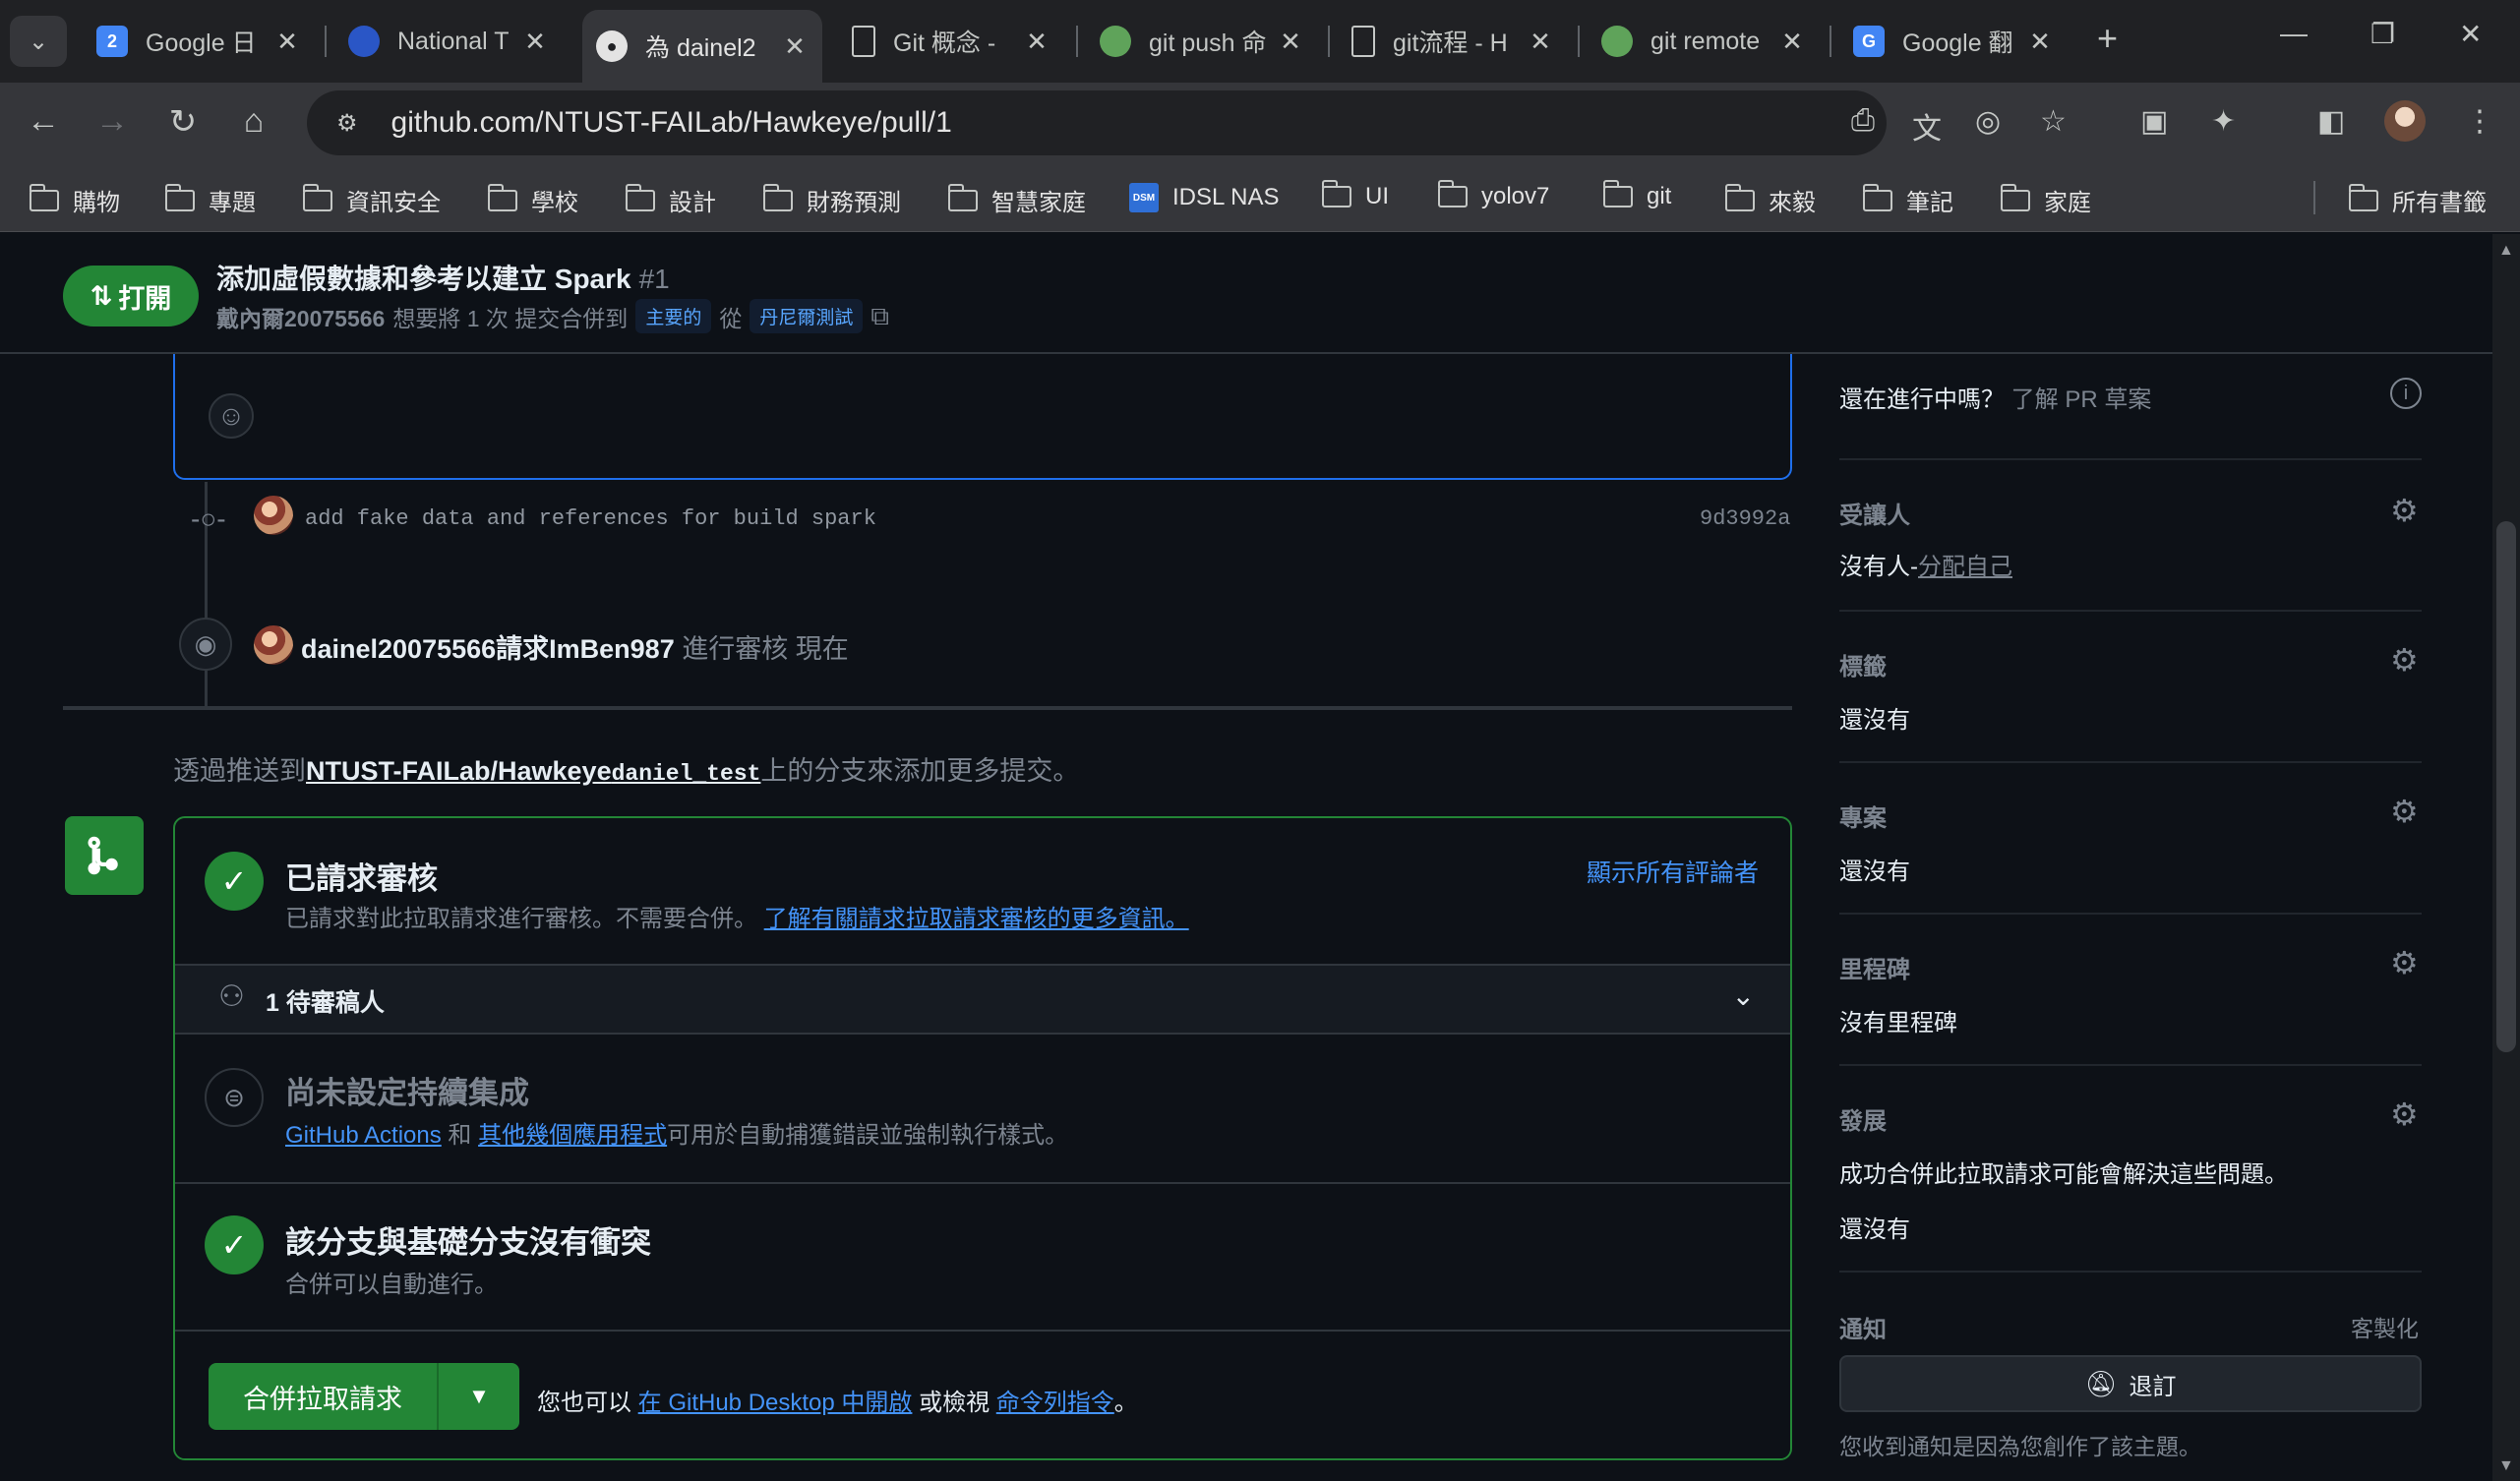  What do you see at coordinates (2418, 200) in the screenshot?
I see `all-bookmarks: 所有書籤` at bounding box center [2418, 200].